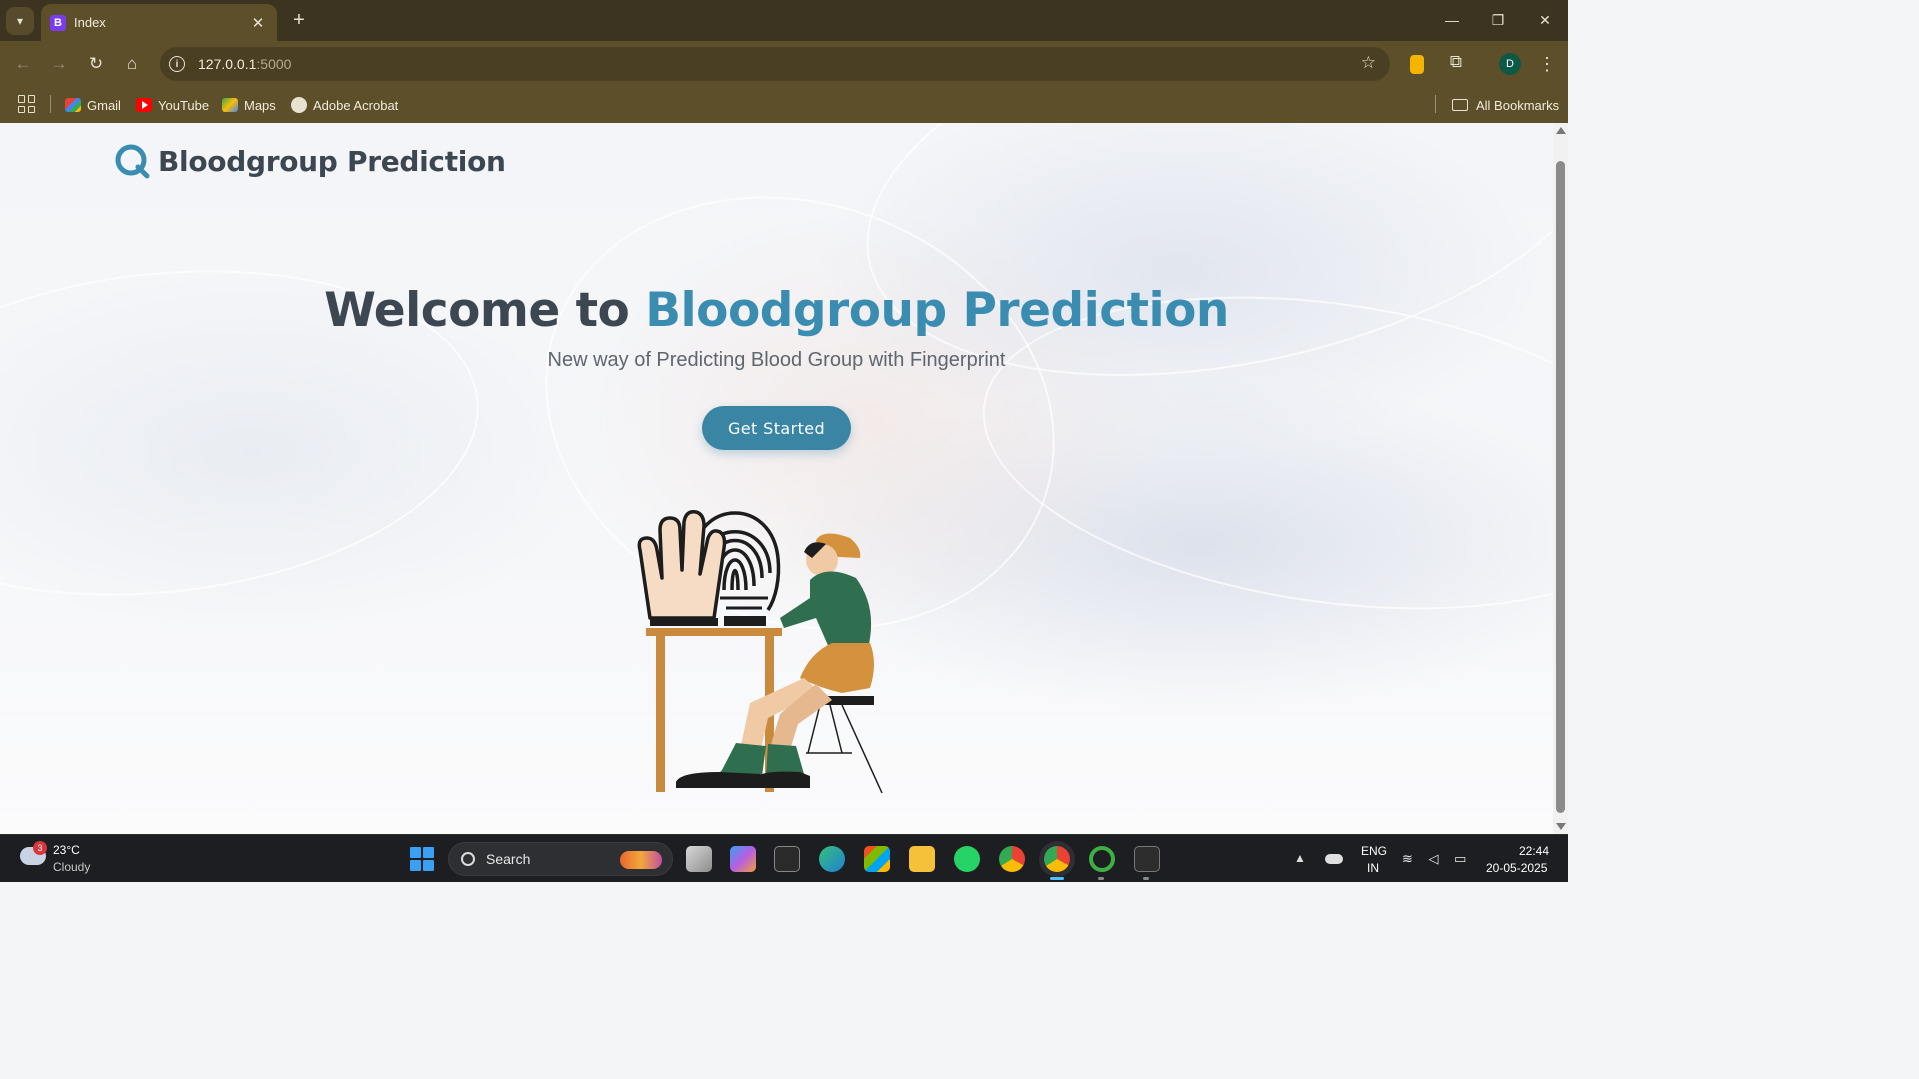  What do you see at coordinates (1057, 878) in the screenshot?
I see `active-app-indicator` at bounding box center [1057, 878].